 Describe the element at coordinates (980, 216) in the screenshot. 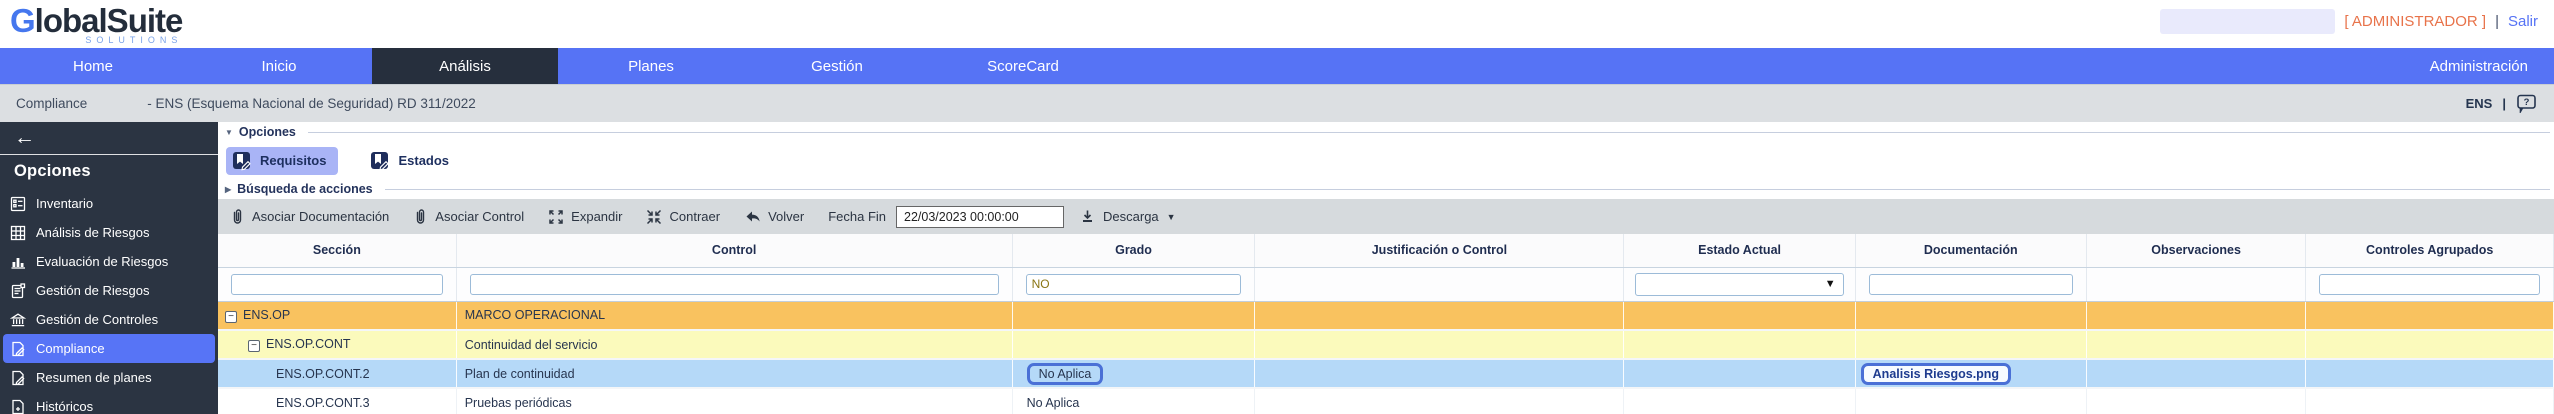

I see `fecha-fin-input` at that location.